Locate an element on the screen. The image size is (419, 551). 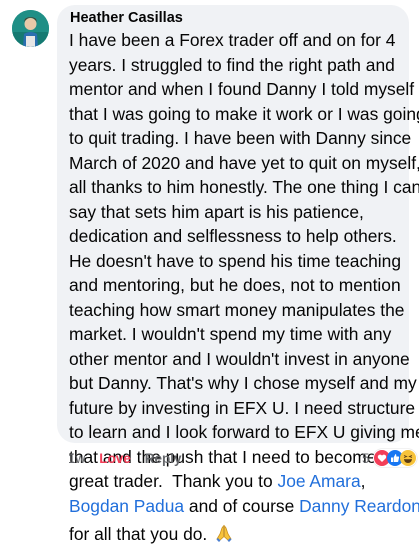
comment-line: Bogdan Padua and of course Danny Reardon is located at coordinates (244, 506).